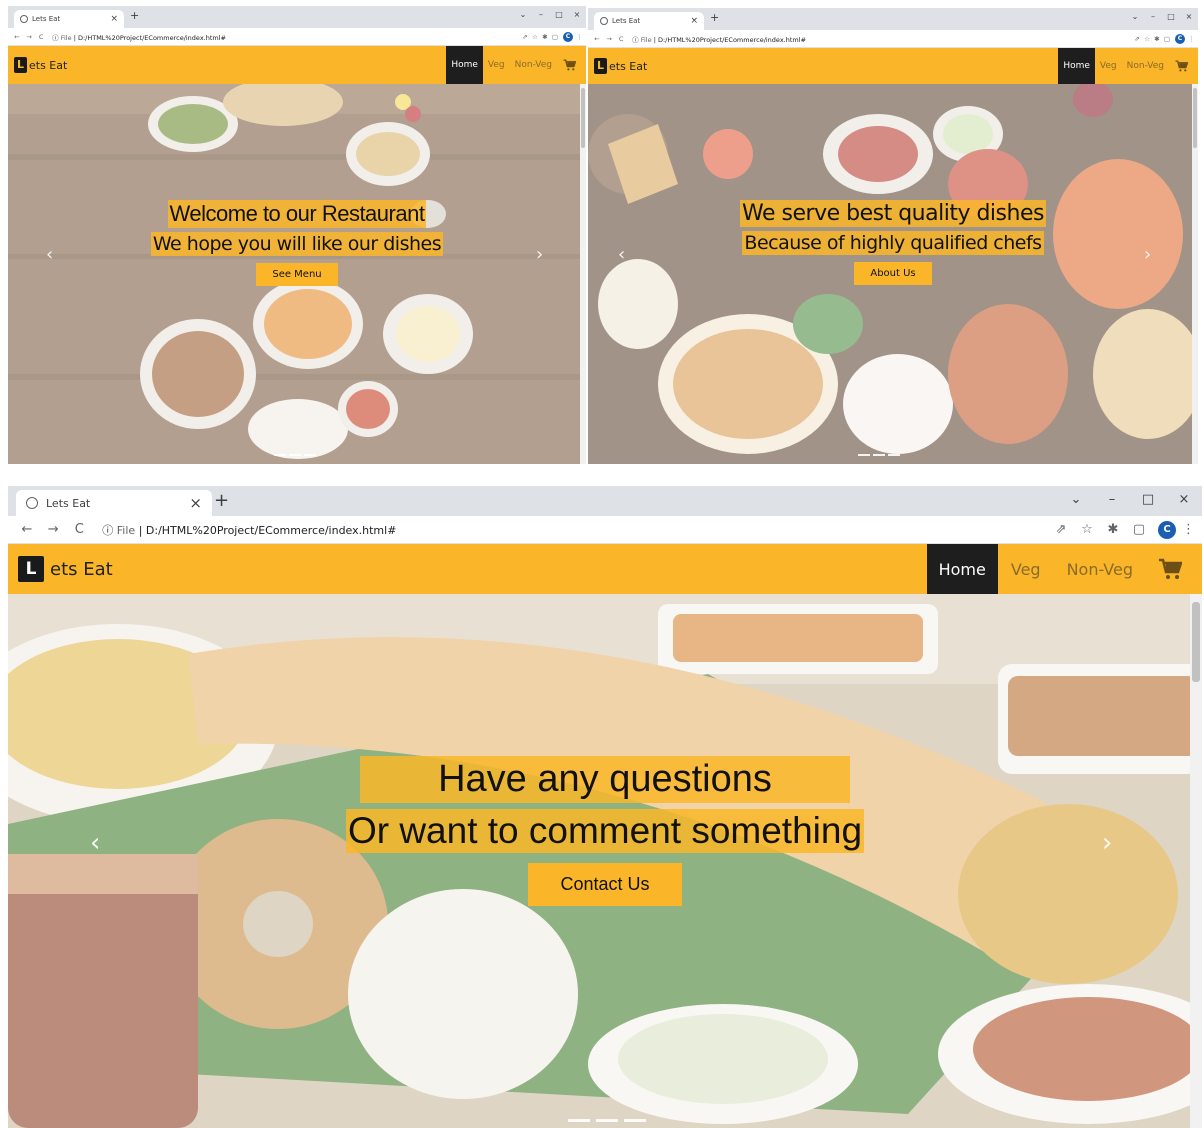 This screenshot has width=1204, height=1128. I want to click on slide-subheading: We hope you will like our dishes, so click(297, 244).